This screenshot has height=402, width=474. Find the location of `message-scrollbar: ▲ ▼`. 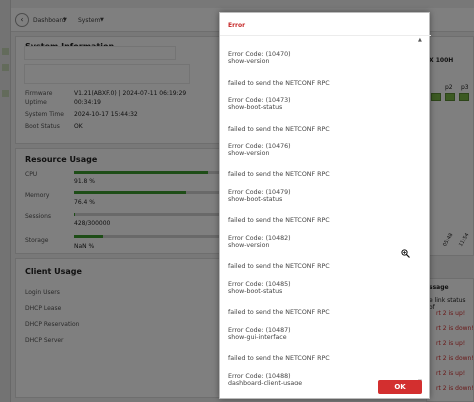

message-scrollbar: ▲ ▼ is located at coordinates (421, 211).